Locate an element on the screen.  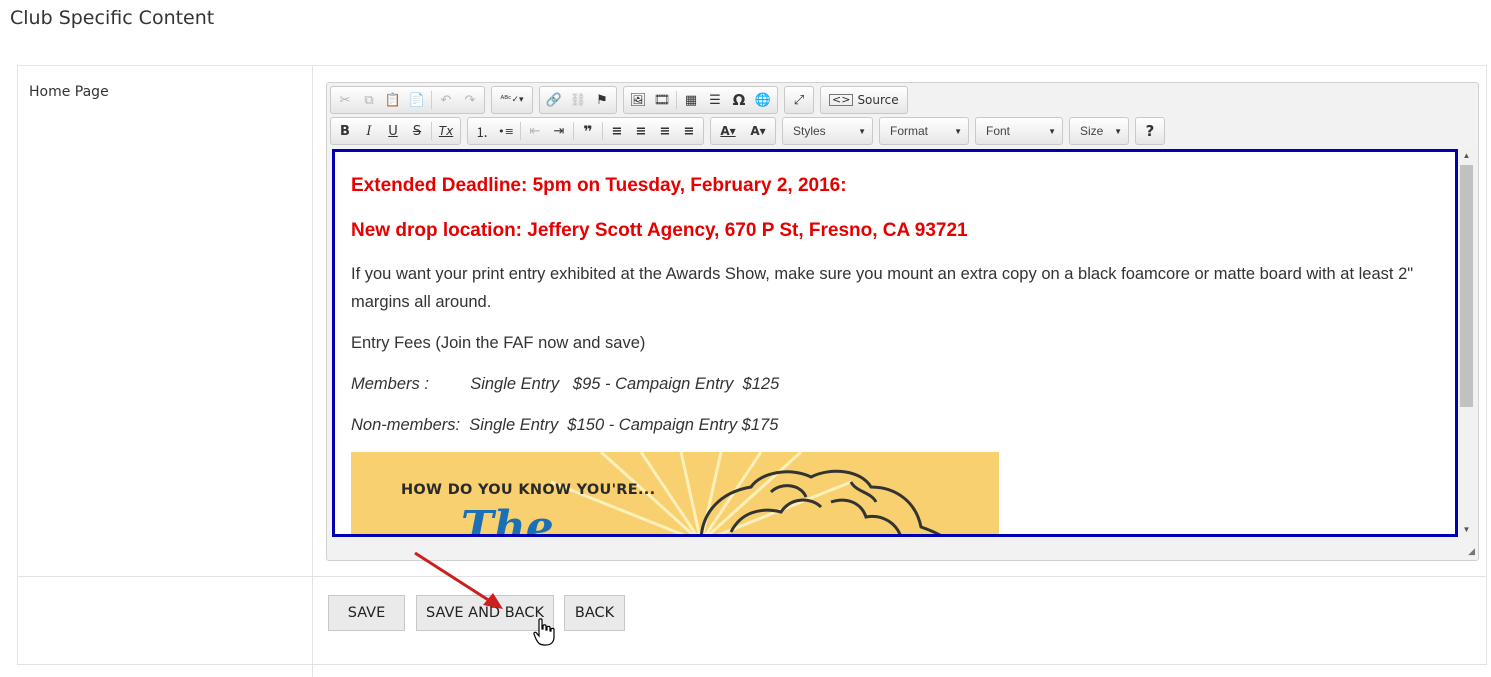
spellcheck-icon: ᴬᴮᶜ✓▾ is located at coordinates (512, 100).